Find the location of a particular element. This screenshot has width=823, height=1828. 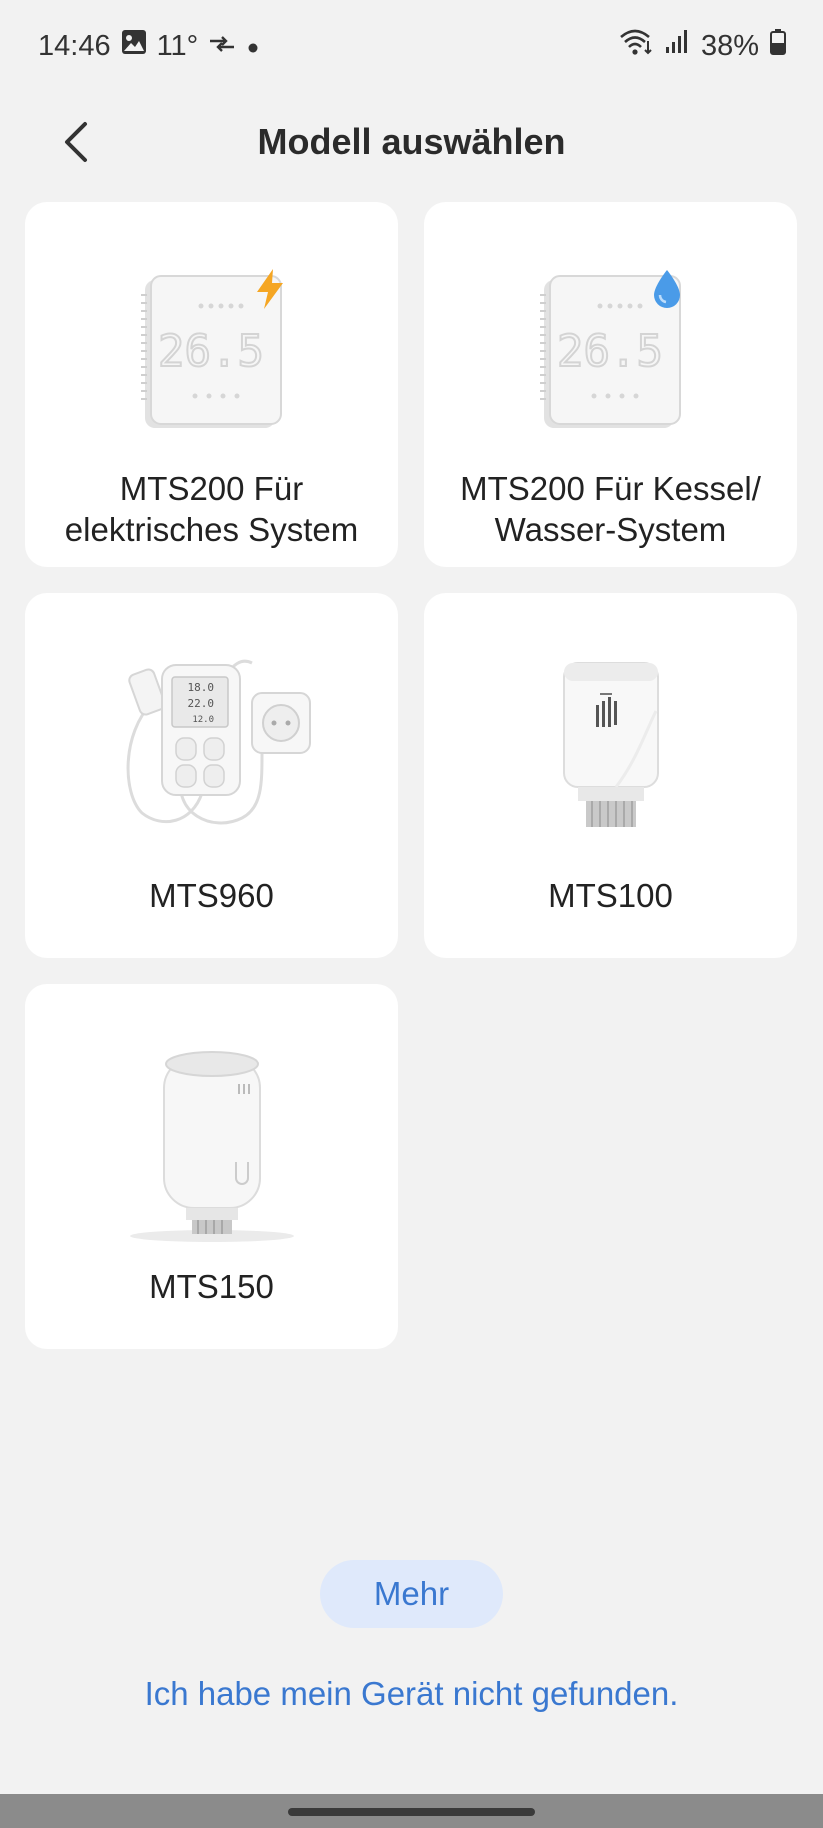

plug-display-line1: 18.0 is located at coordinates (200, 687).